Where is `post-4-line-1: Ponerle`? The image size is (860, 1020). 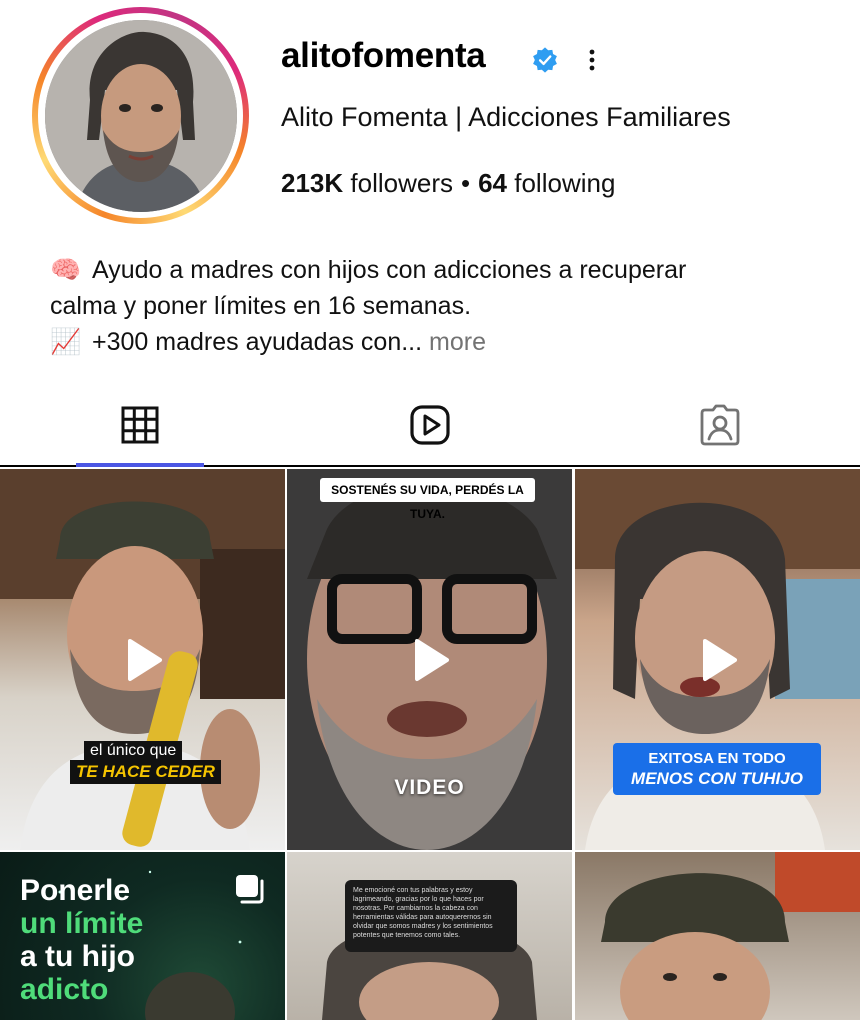 post-4-line-1: Ponerle is located at coordinates (75, 890).